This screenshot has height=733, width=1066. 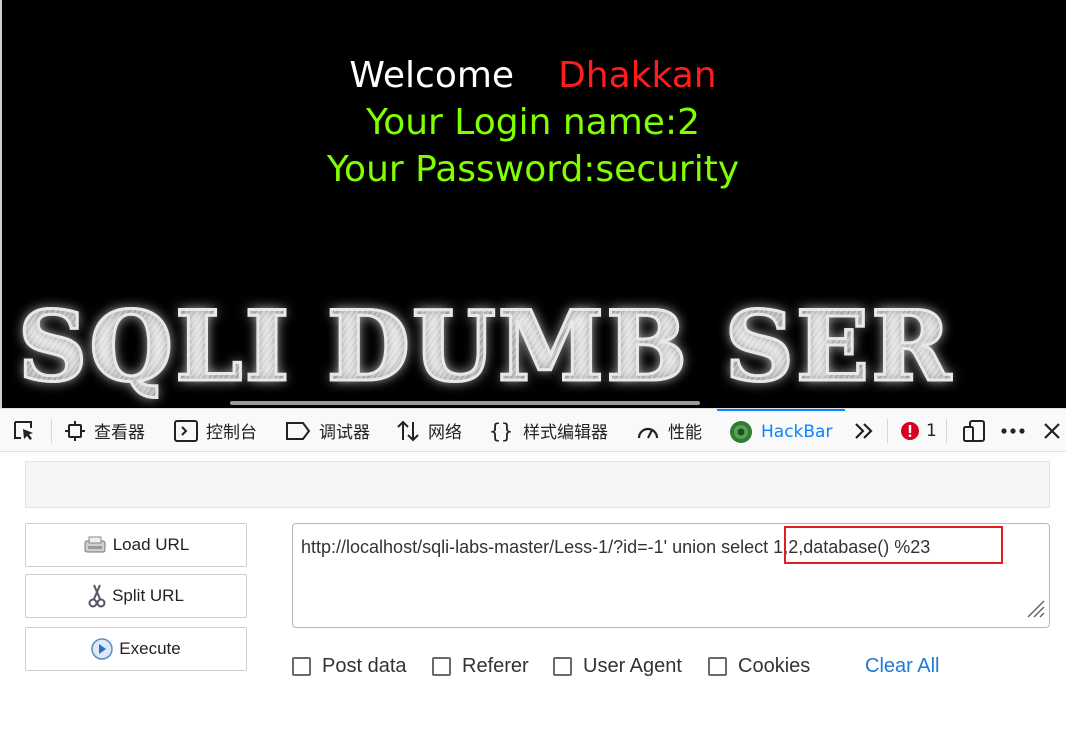 I want to click on responsive-design-button, so click(x=974, y=430).